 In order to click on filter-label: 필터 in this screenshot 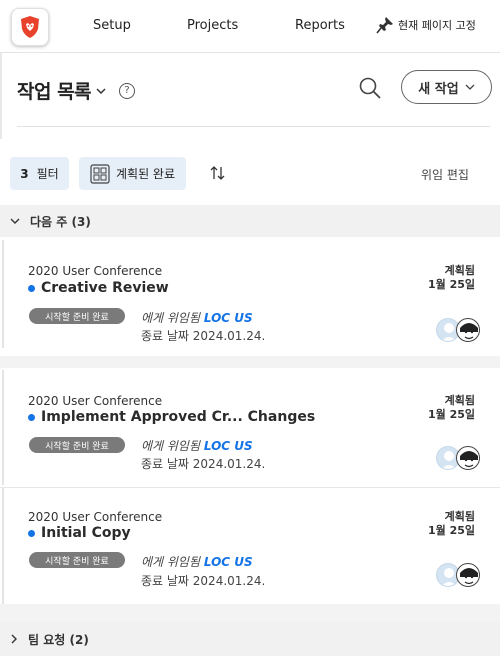, I will do `click(47, 174)`.